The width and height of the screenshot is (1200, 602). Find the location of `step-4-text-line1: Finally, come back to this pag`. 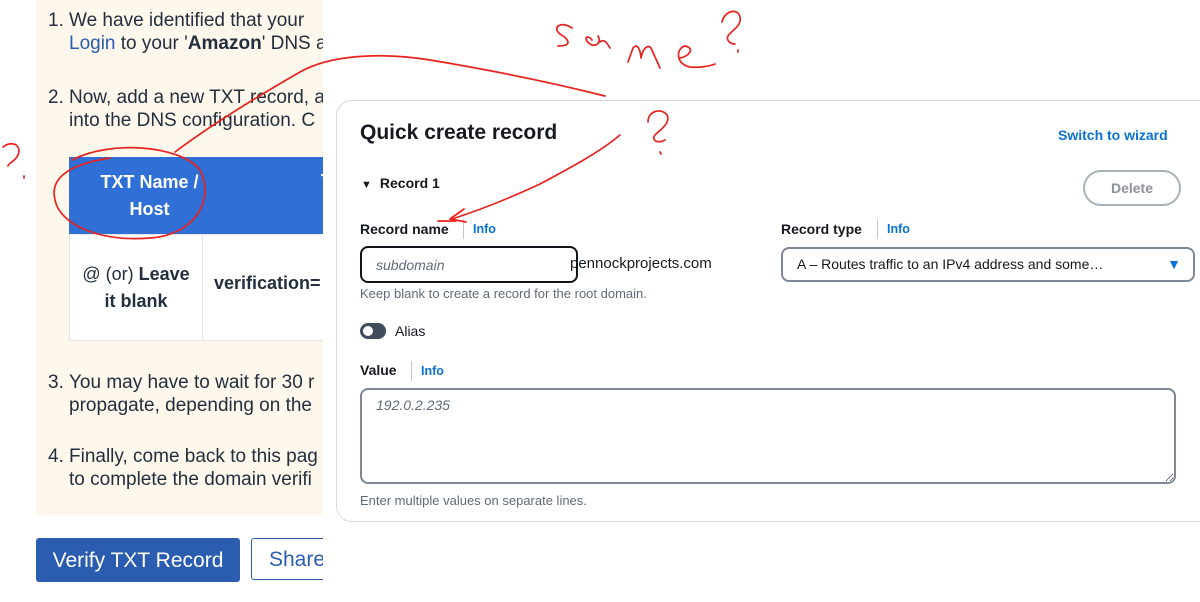

step-4-text-line1: Finally, come back to this pag is located at coordinates (193, 456).